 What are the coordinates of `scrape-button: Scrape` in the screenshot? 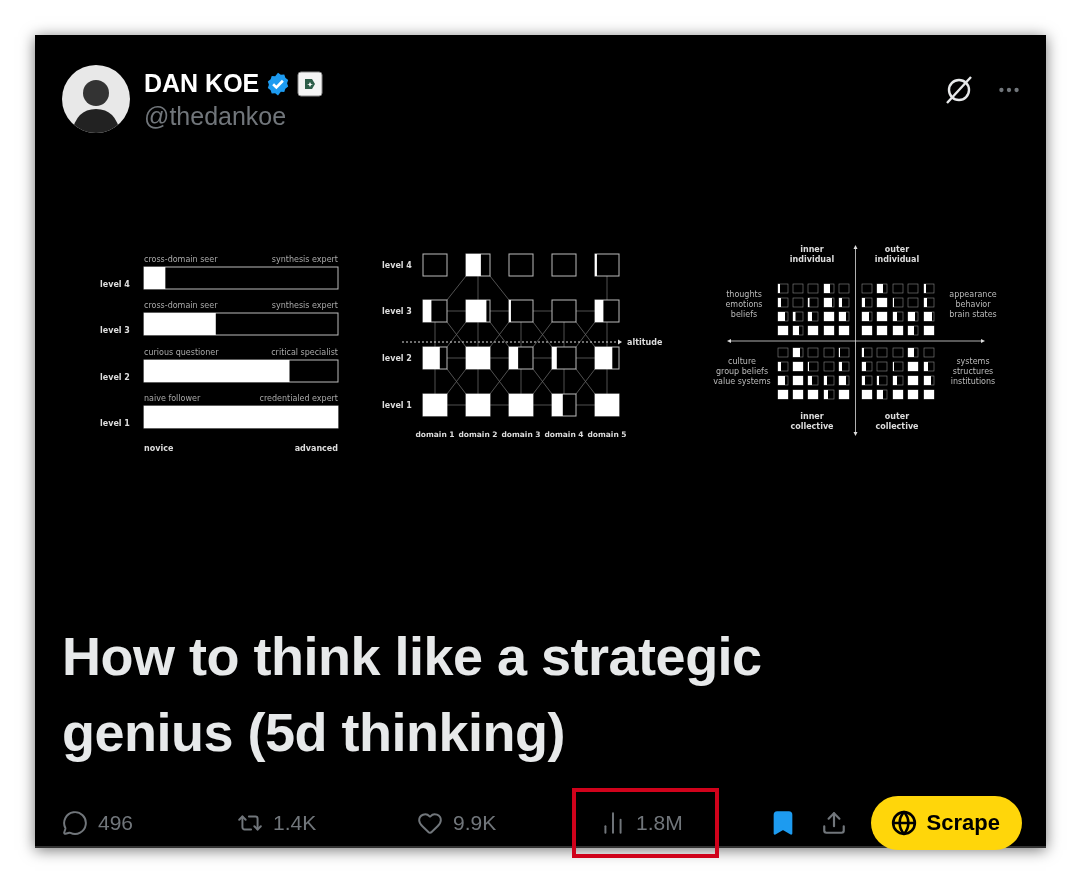 It's located at (946, 823).